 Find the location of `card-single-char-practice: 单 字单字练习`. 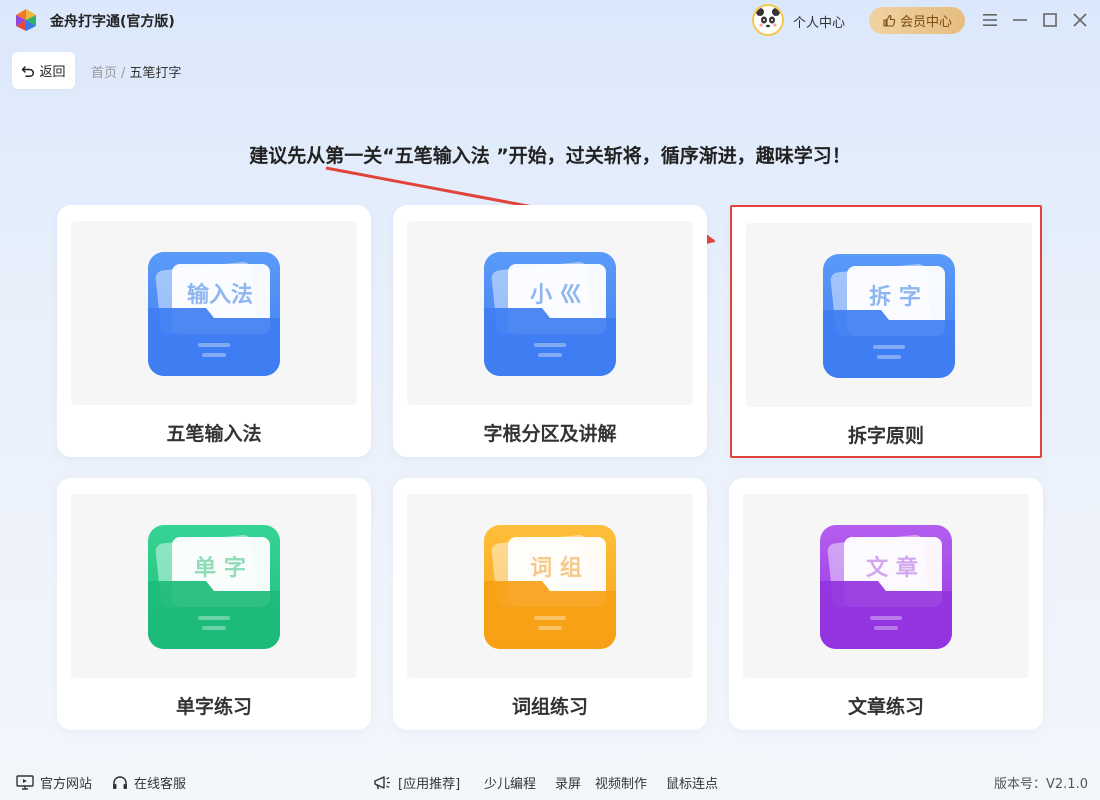

card-single-char-practice: 单 字单字练习 is located at coordinates (214, 604).